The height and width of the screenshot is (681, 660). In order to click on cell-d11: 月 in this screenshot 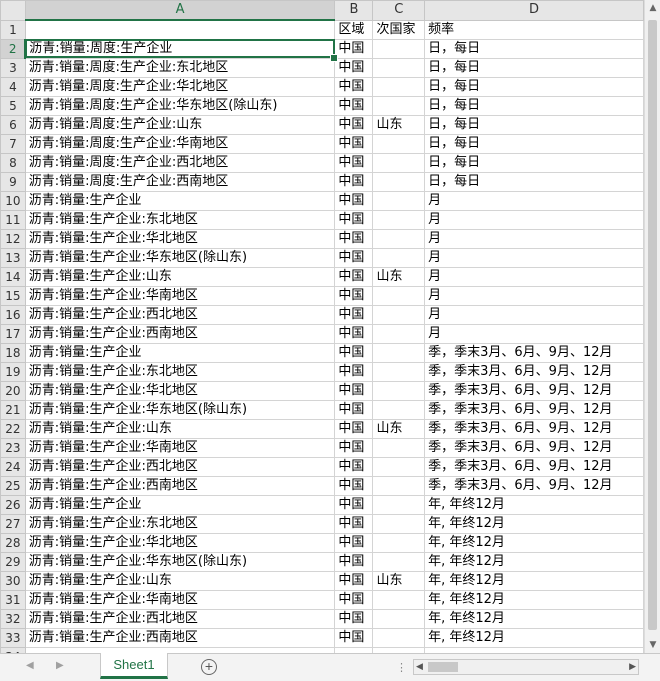, I will do `click(534, 219)`.